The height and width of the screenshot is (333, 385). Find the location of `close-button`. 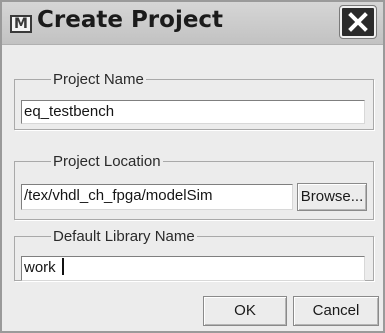

close-button is located at coordinates (358, 22).